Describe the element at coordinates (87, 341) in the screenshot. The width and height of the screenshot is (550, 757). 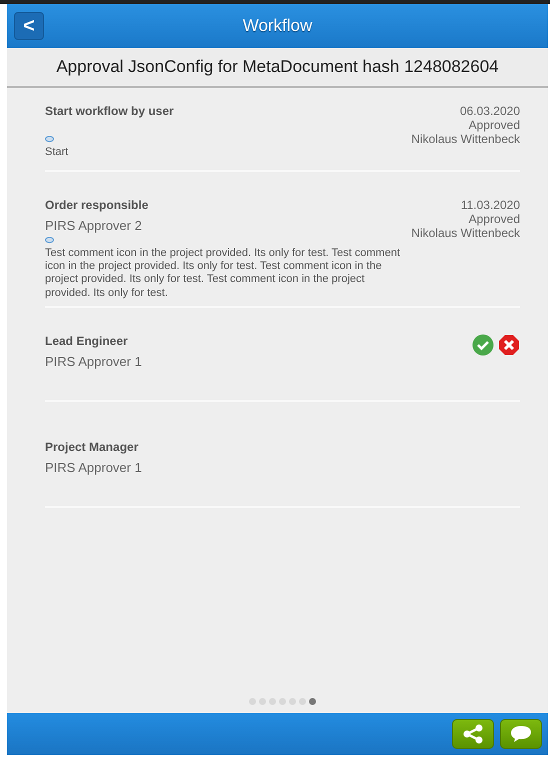
I see `step-title: Lead Engineer` at that location.